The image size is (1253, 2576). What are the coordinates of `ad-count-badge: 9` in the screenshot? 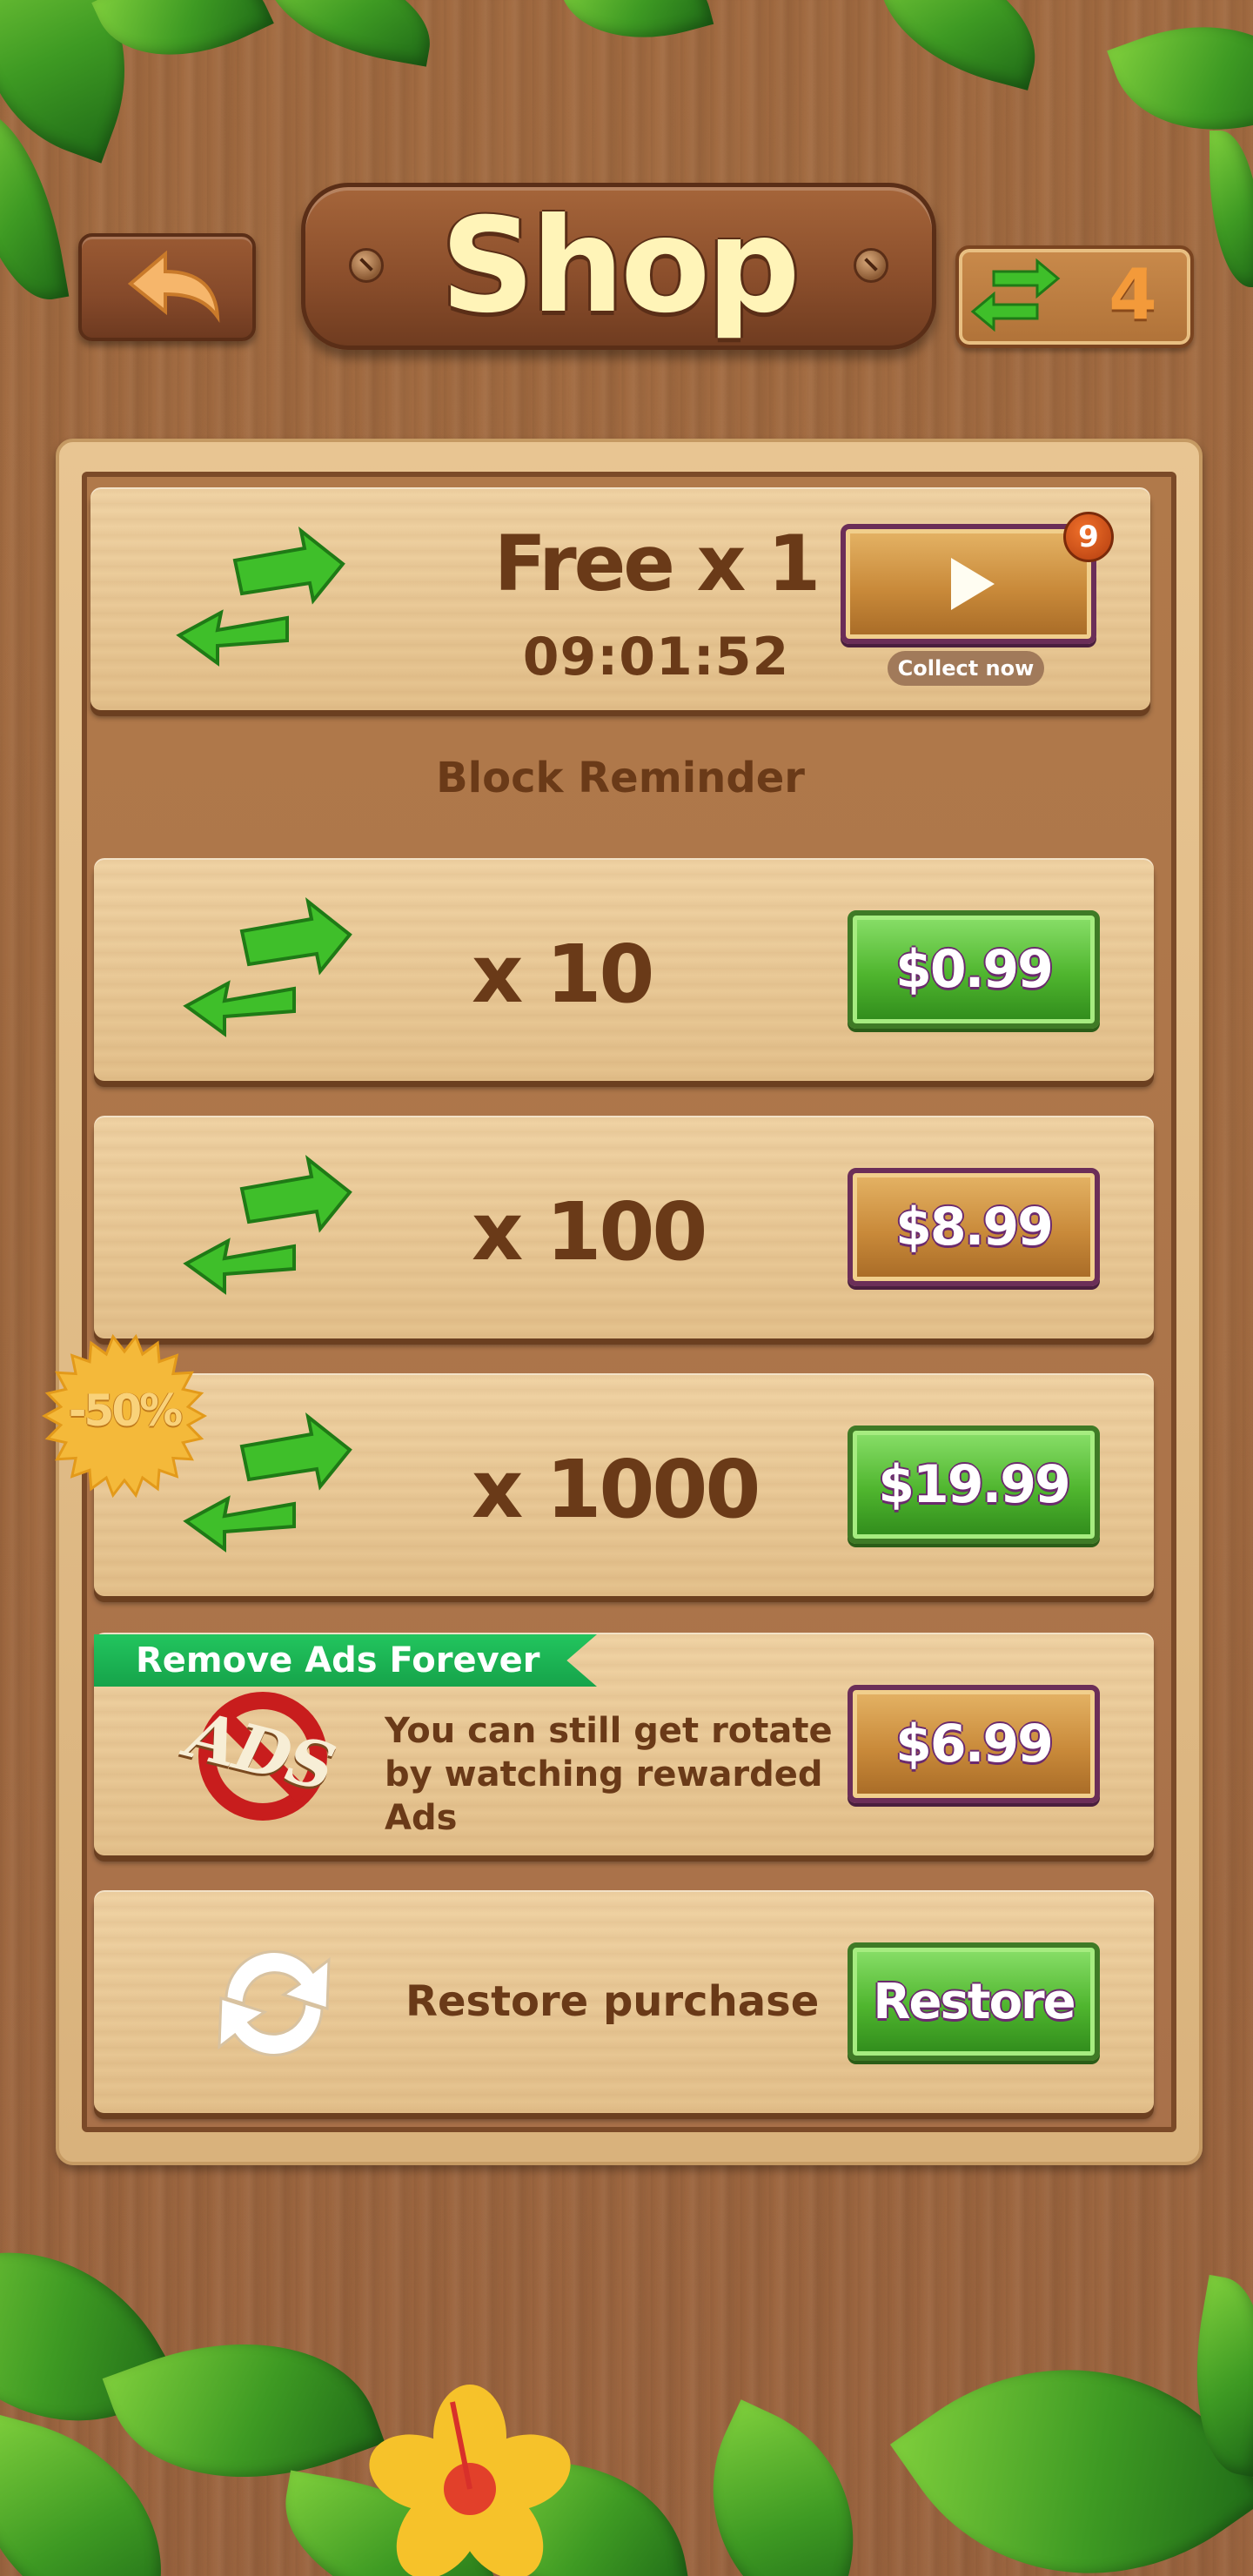 It's located at (1088, 537).